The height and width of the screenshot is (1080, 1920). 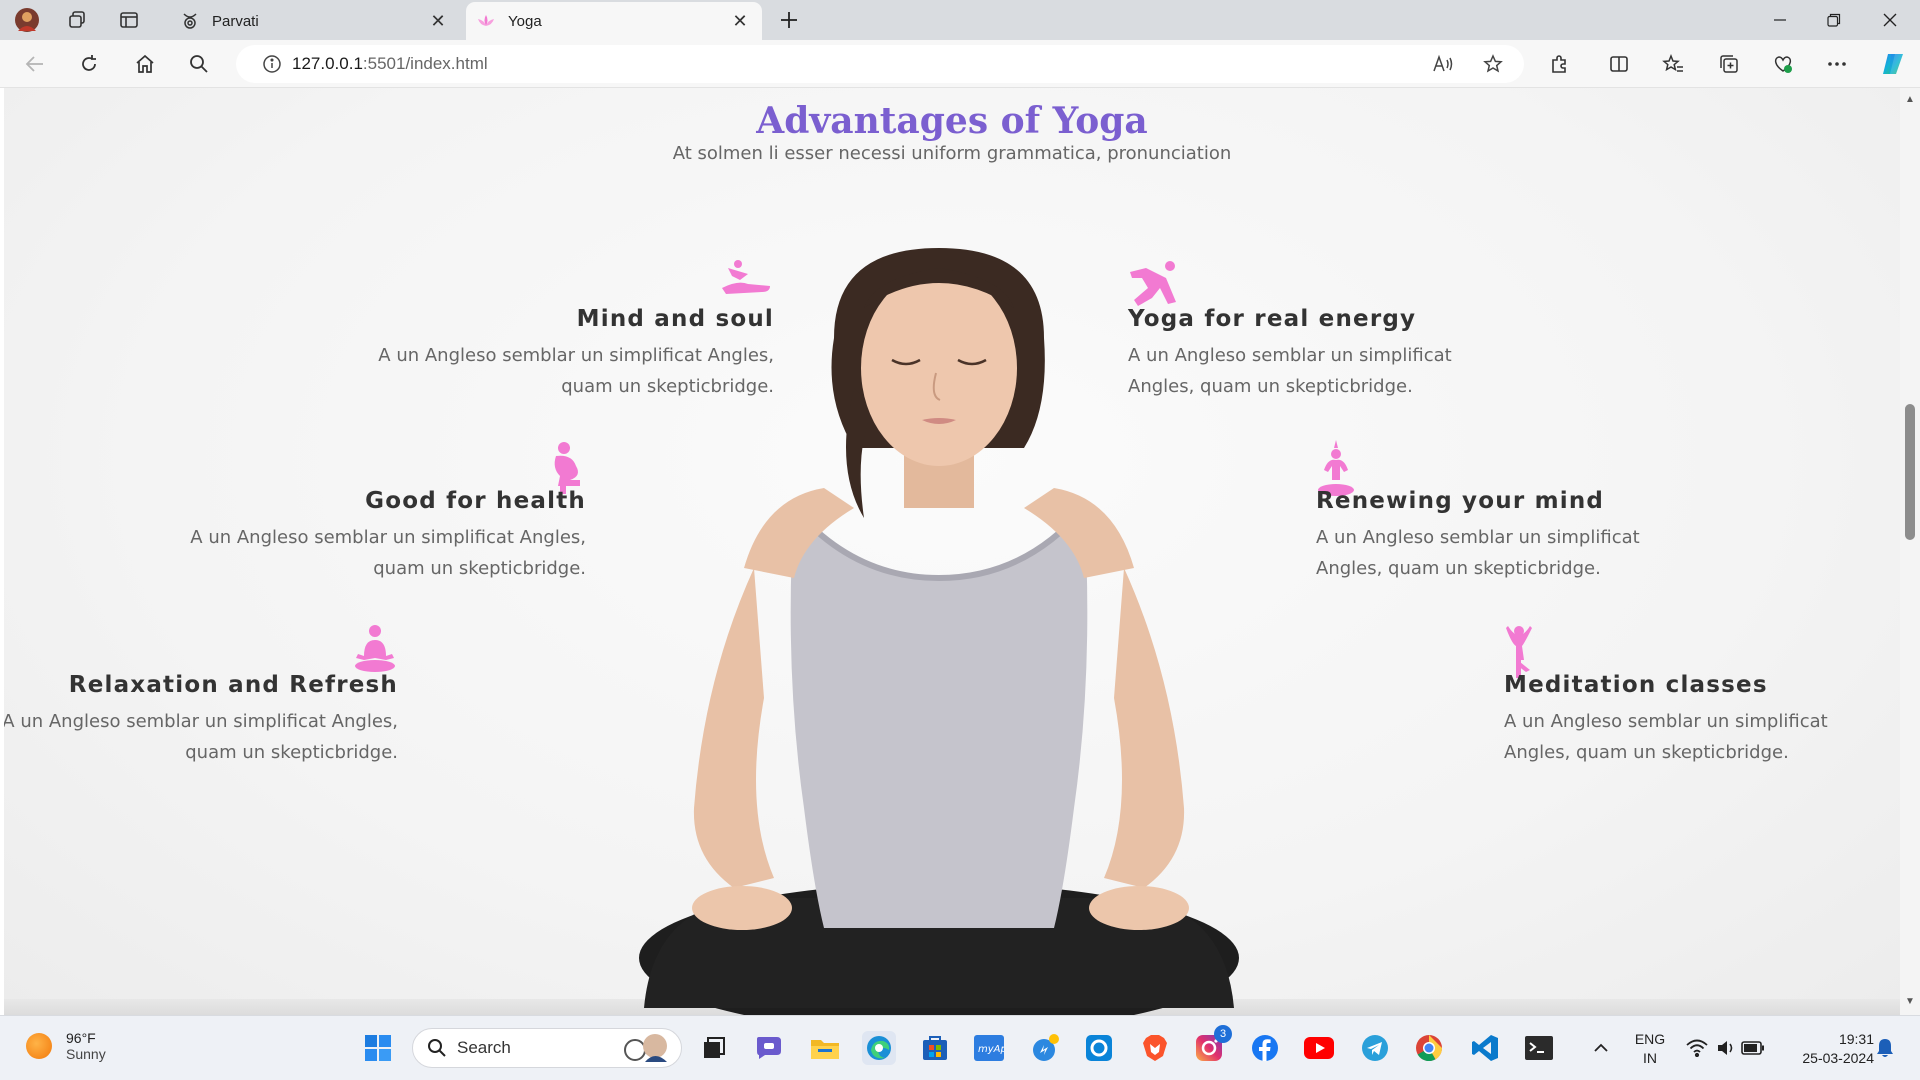 I want to click on site-info-icon, so click(x=272, y=64).